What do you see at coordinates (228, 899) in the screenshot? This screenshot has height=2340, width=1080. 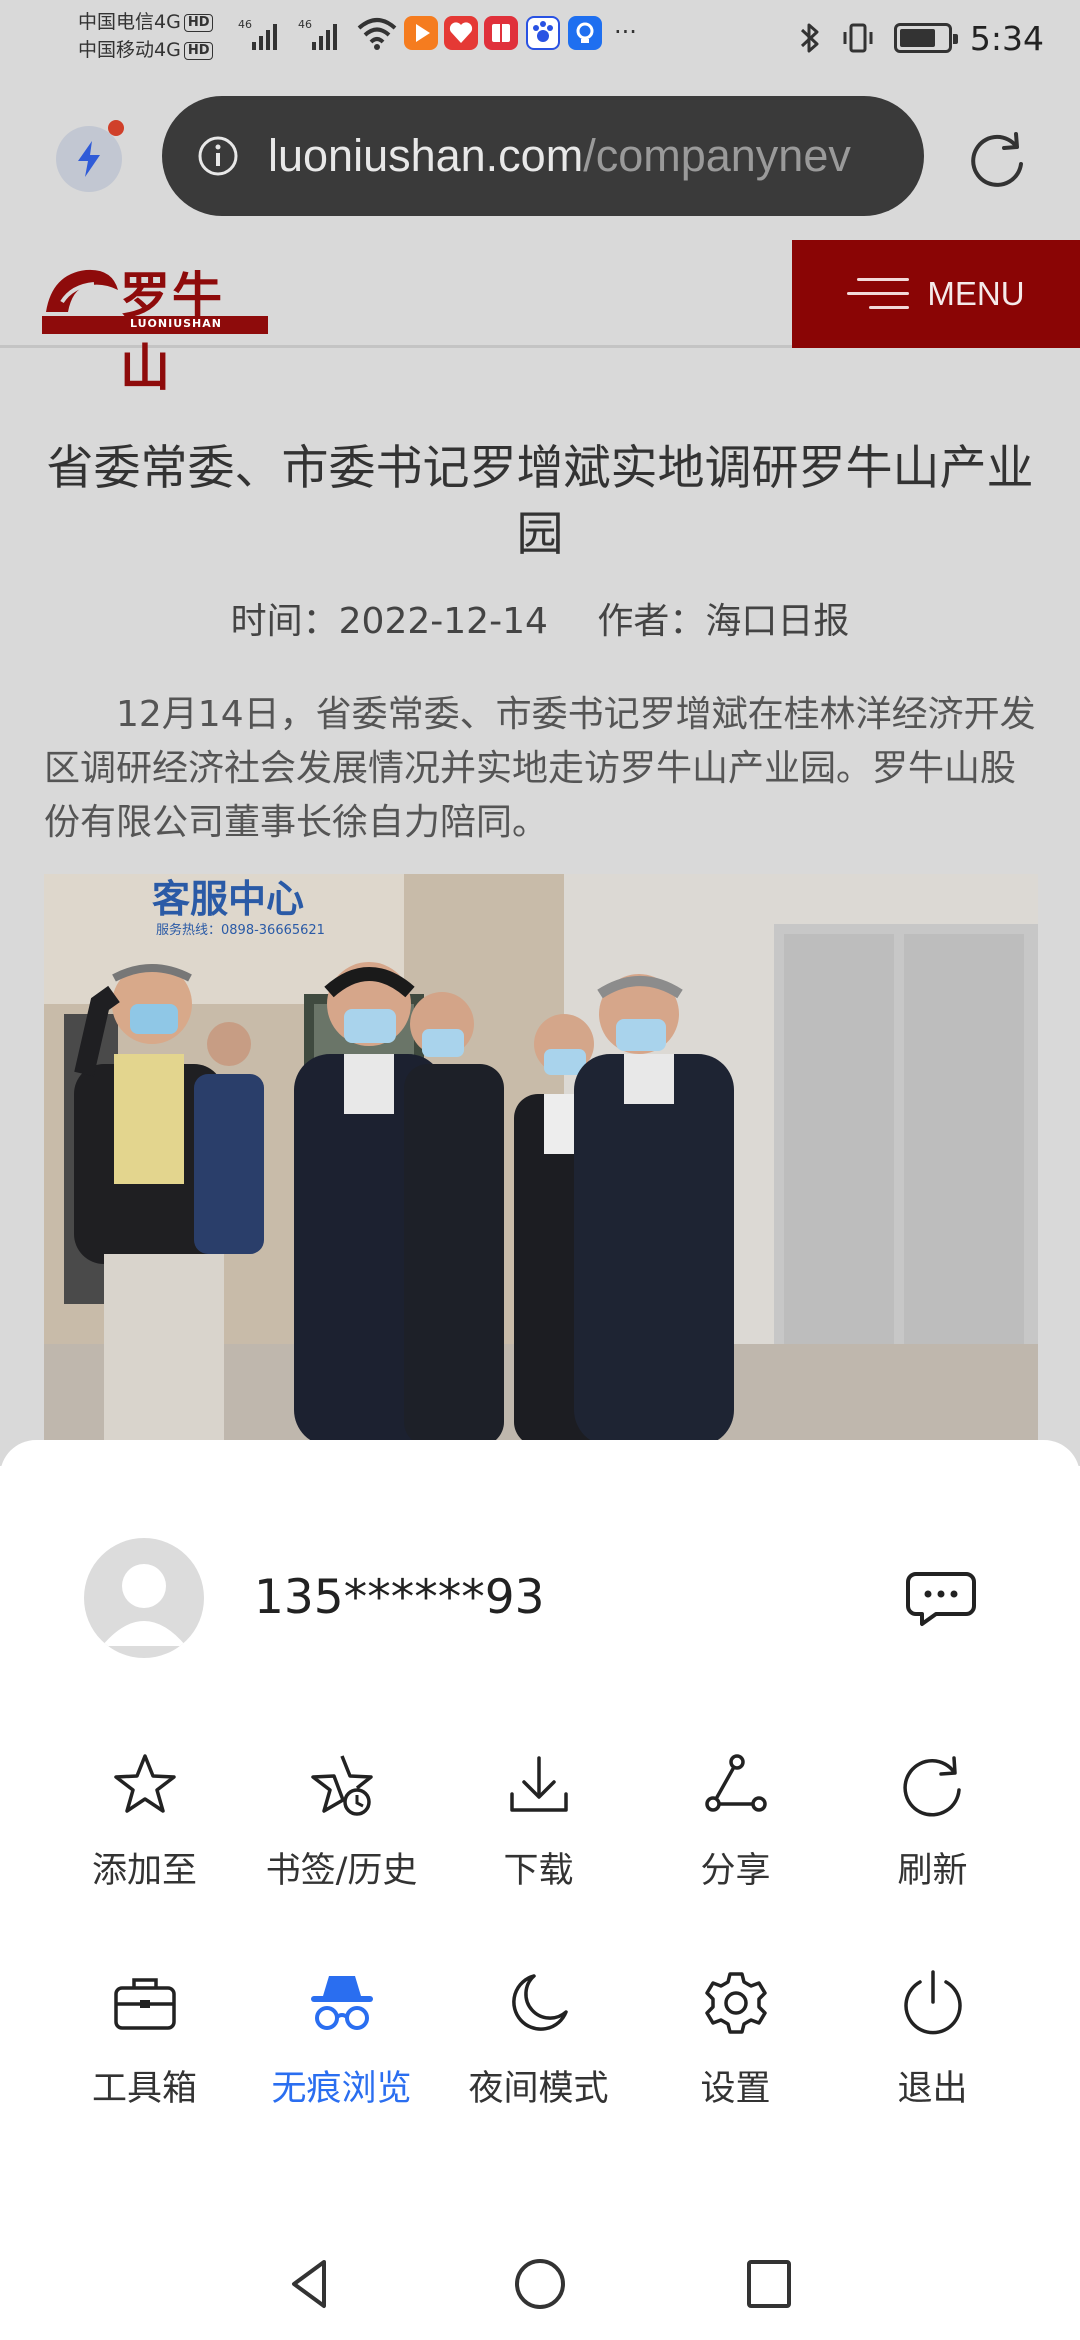 I see `photo-sign-text: 客服中心` at bounding box center [228, 899].